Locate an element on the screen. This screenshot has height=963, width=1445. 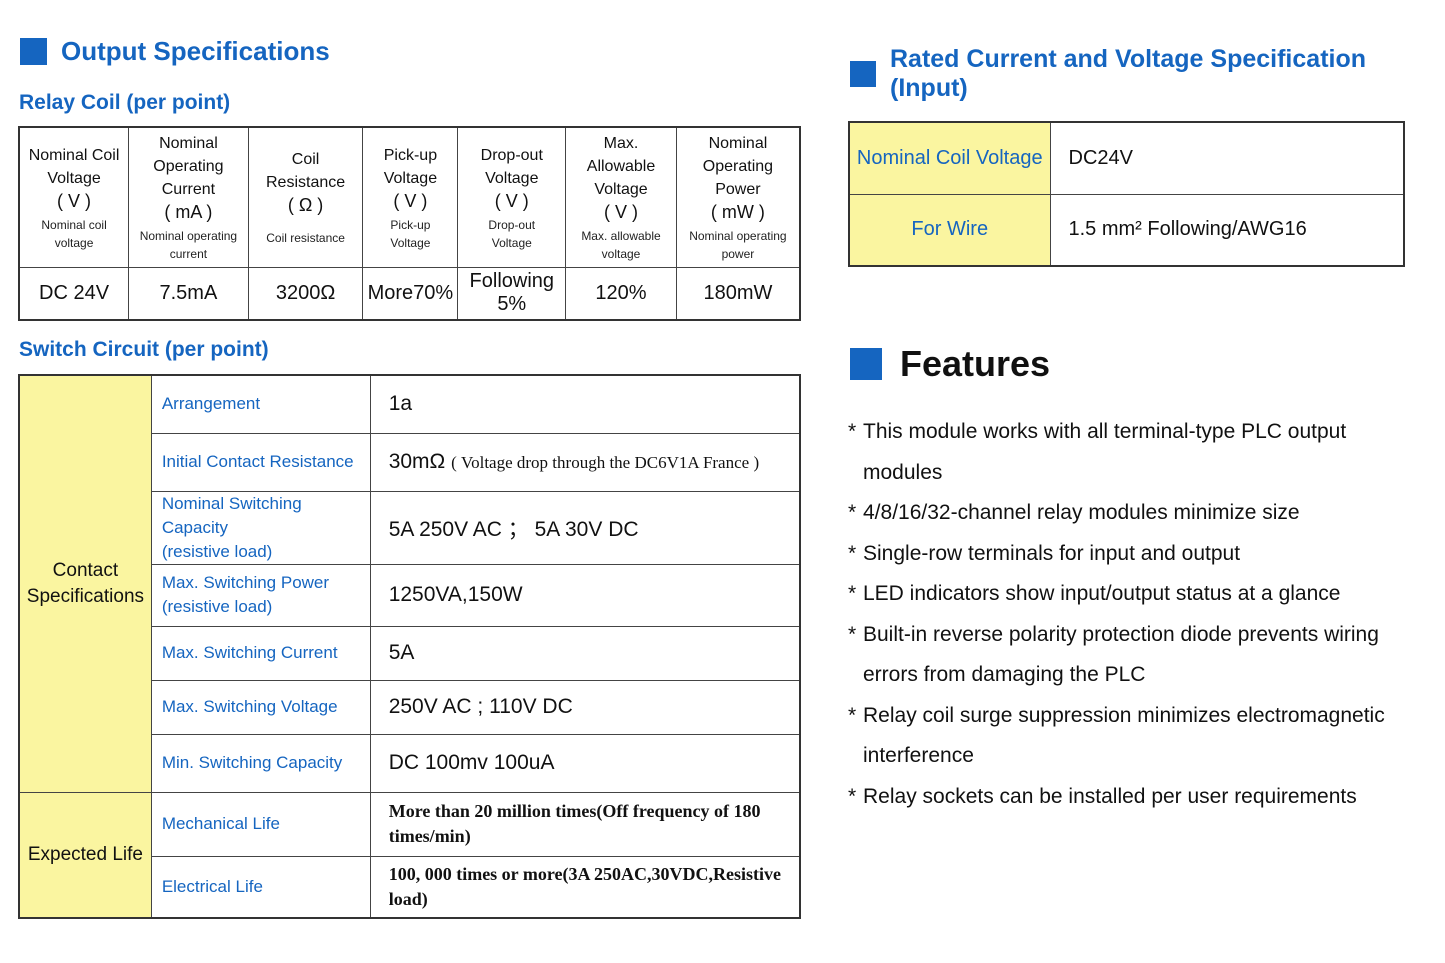
coil-header-cell: Drop-out Voltage( V ) Drop-out Voltage is located at coordinates (512, 197).